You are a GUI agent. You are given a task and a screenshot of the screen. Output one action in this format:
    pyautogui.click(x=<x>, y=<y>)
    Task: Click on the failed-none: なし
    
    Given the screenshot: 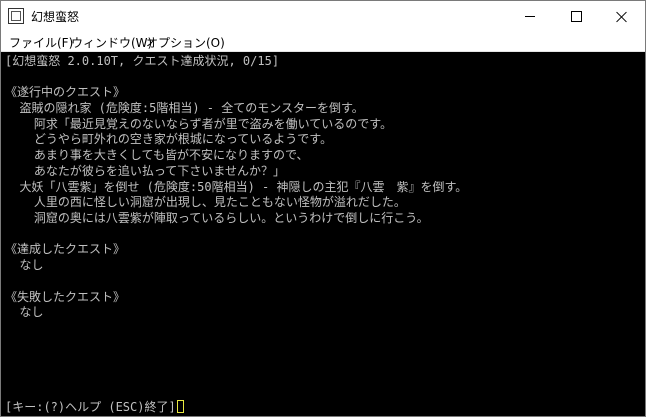 What is the action you would take?
    pyautogui.click(x=24, y=312)
    